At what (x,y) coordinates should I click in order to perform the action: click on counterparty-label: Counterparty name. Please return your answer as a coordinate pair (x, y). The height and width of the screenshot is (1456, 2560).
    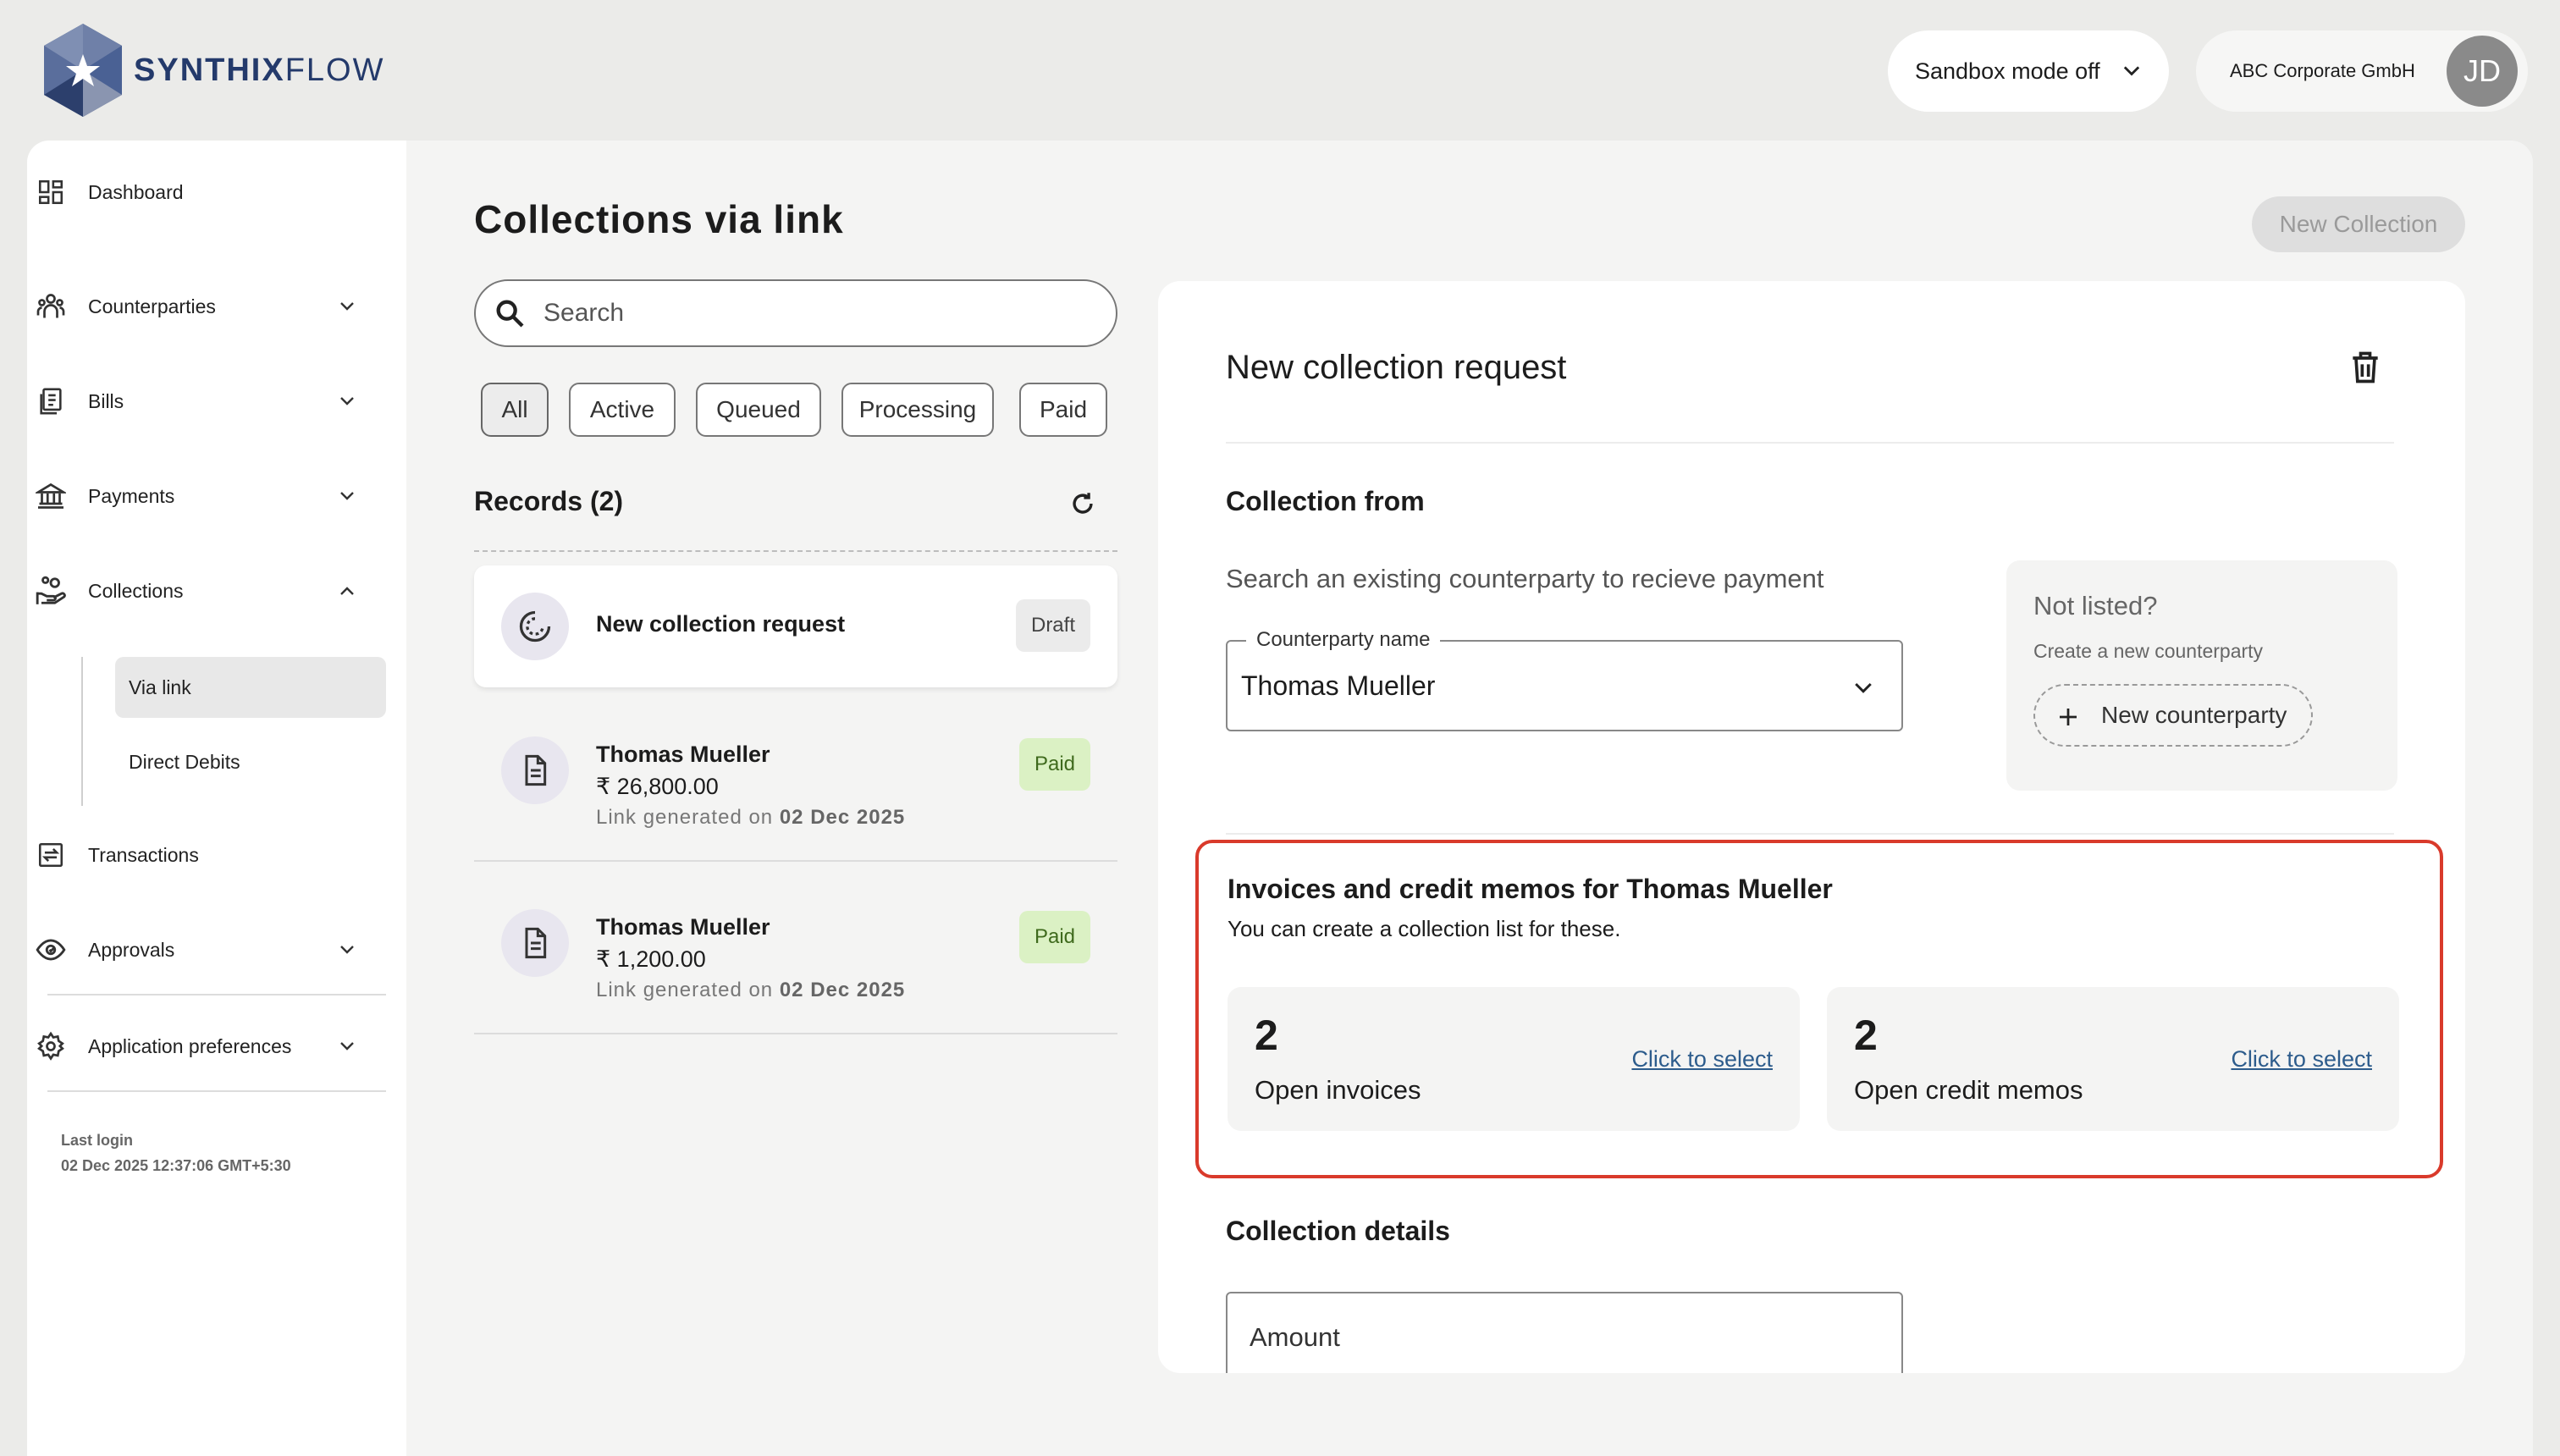
    Looking at the image, I should click on (1343, 640).